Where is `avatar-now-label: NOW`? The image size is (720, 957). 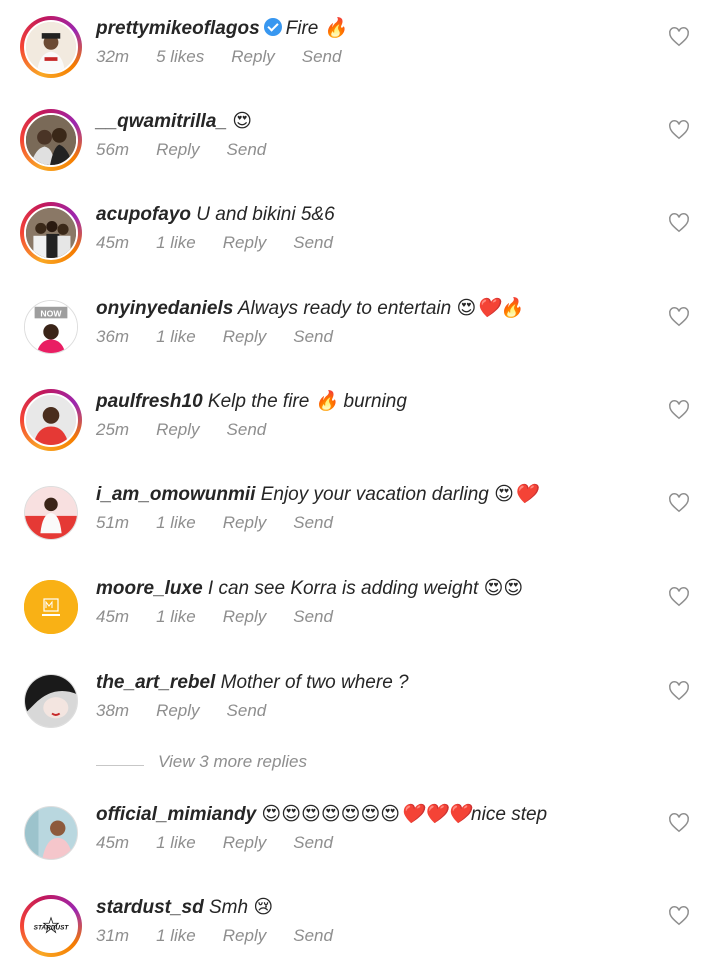 avatar-now-label: NOW is located at coordinates (51, 313).